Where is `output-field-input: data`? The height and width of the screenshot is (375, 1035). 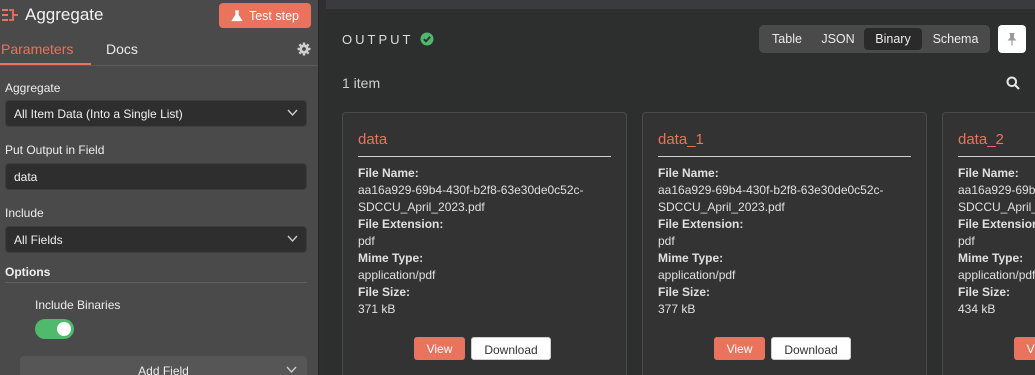
output-field-input: data is located at coordinates (156, 176).